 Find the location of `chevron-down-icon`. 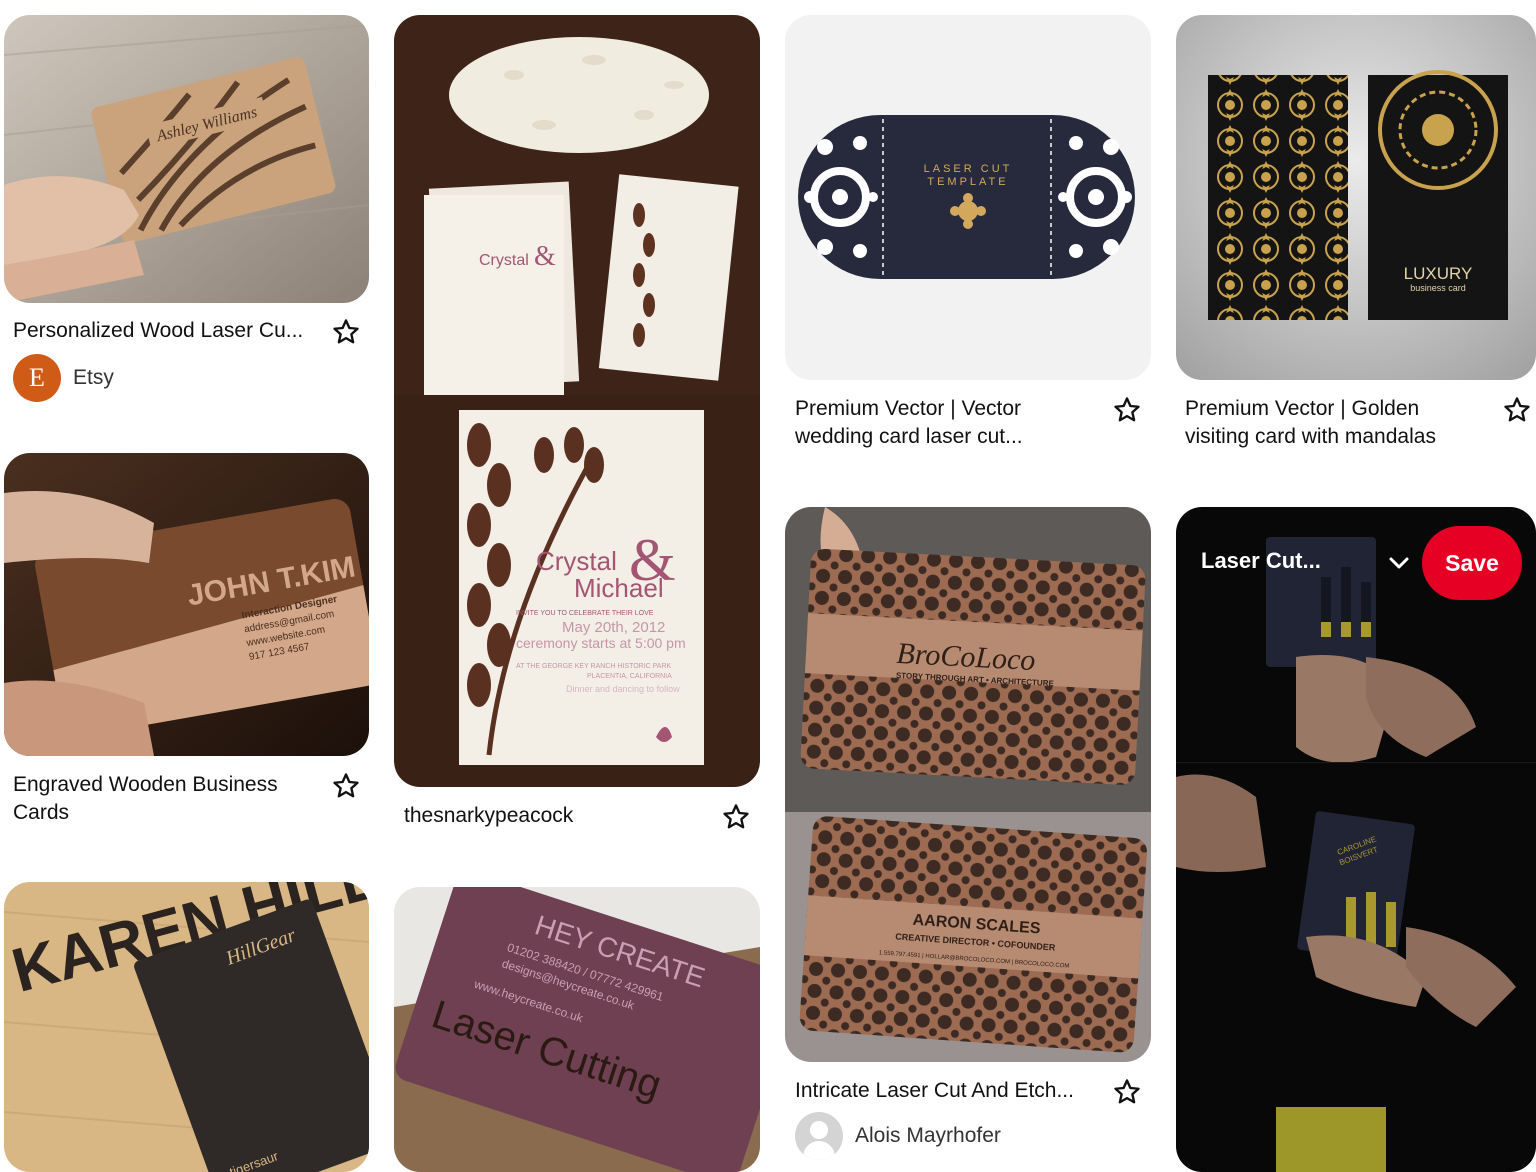

chevron-down-icon is located at coordinates (1399, 563).